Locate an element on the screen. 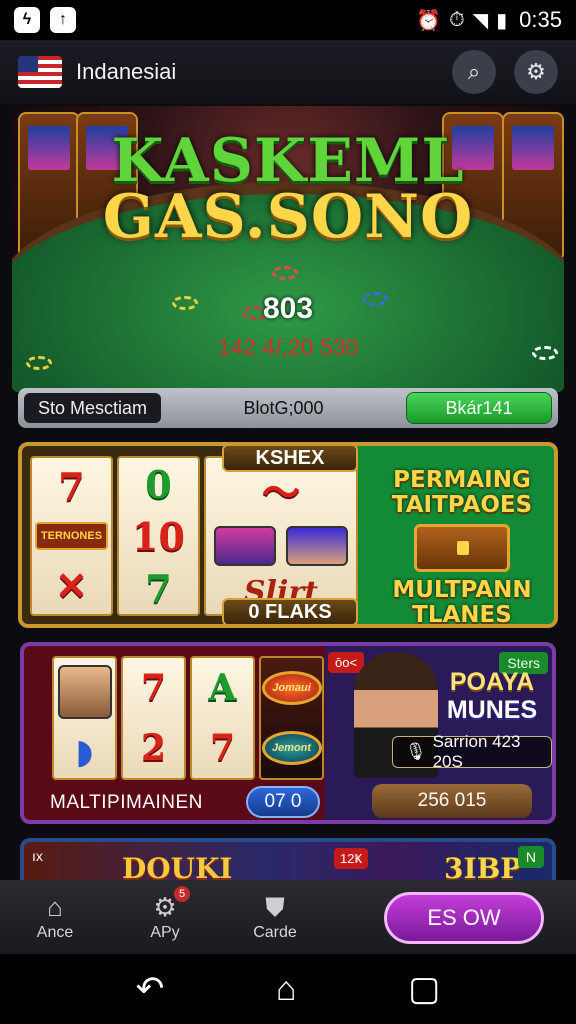  game-title-line1: POAYA is located at coordinates (492, 682).